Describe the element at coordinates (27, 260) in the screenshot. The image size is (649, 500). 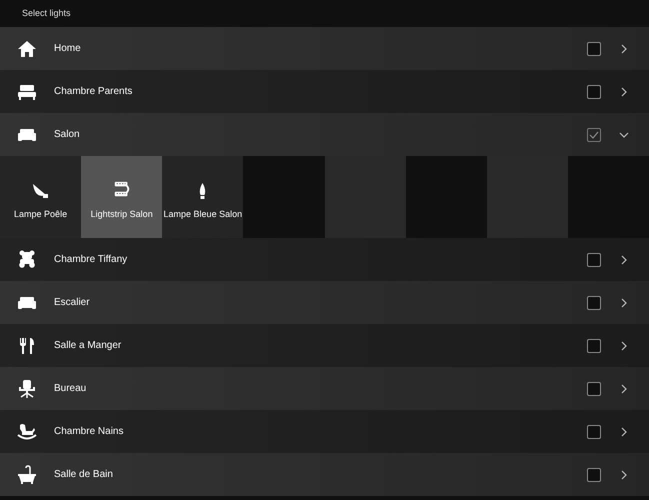
I see `teddy-bear-icon` at that location.